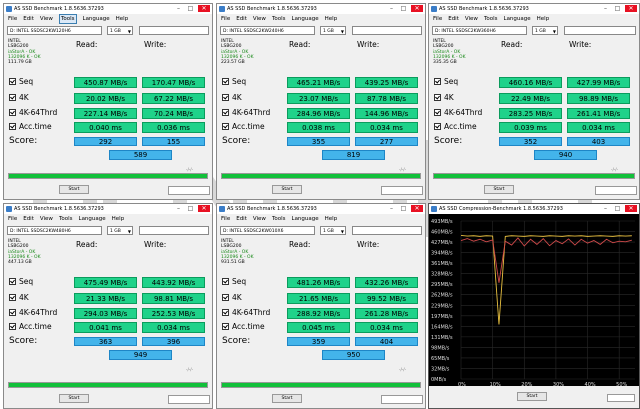 This screenshot has height=409, width=640. What do you see at coordinates (479, 30) in the screenshot?
I see `drive-select: D: INTEL SSDSC2KW360H6` at bounding box center [479, 30].